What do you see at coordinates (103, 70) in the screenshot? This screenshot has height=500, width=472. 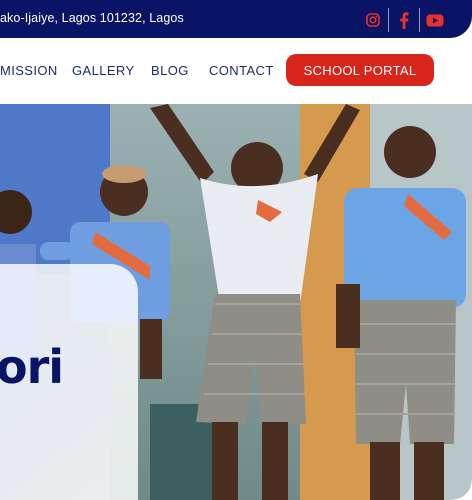 I see `nav-item-gallery: GALLERY` at bounding box center [103, 70].